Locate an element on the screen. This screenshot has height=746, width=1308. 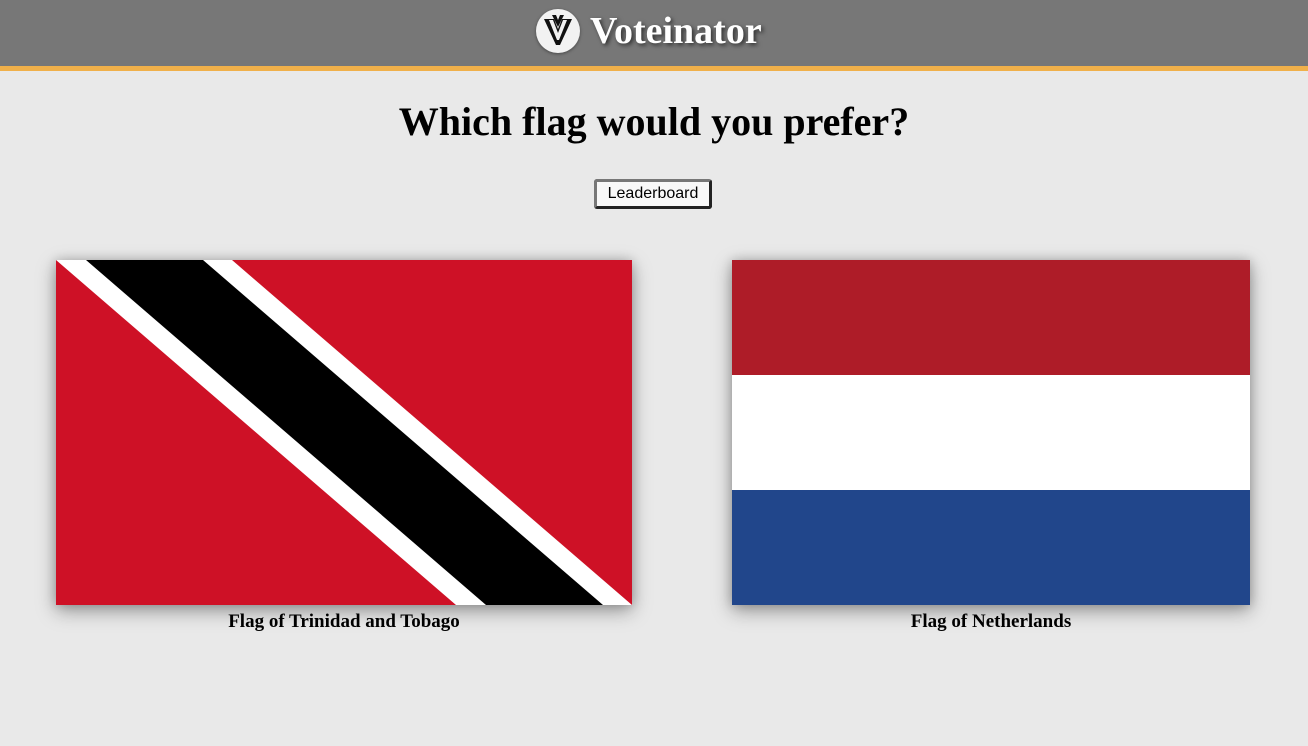
brand: Voteinator is located at coordinates (649, 31).